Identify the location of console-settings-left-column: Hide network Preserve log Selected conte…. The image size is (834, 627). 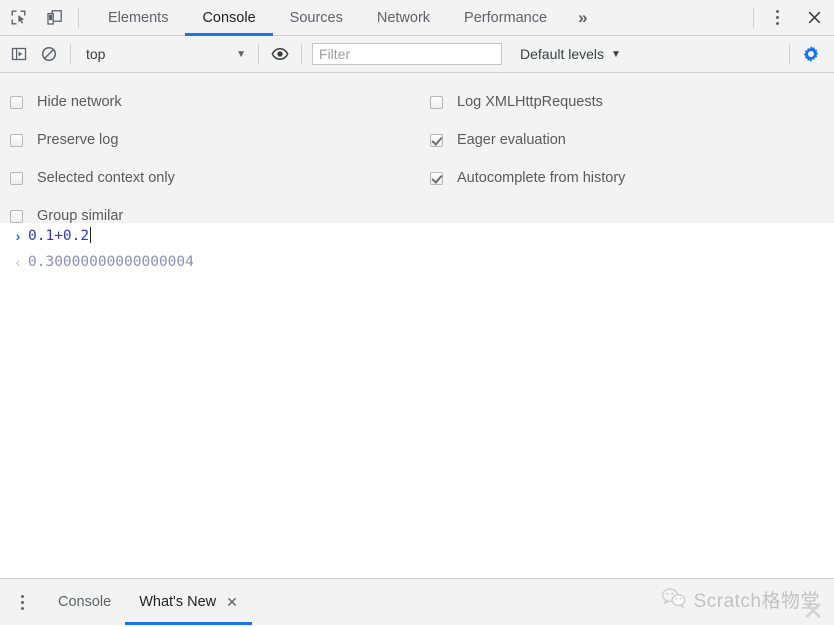
(210, 159).